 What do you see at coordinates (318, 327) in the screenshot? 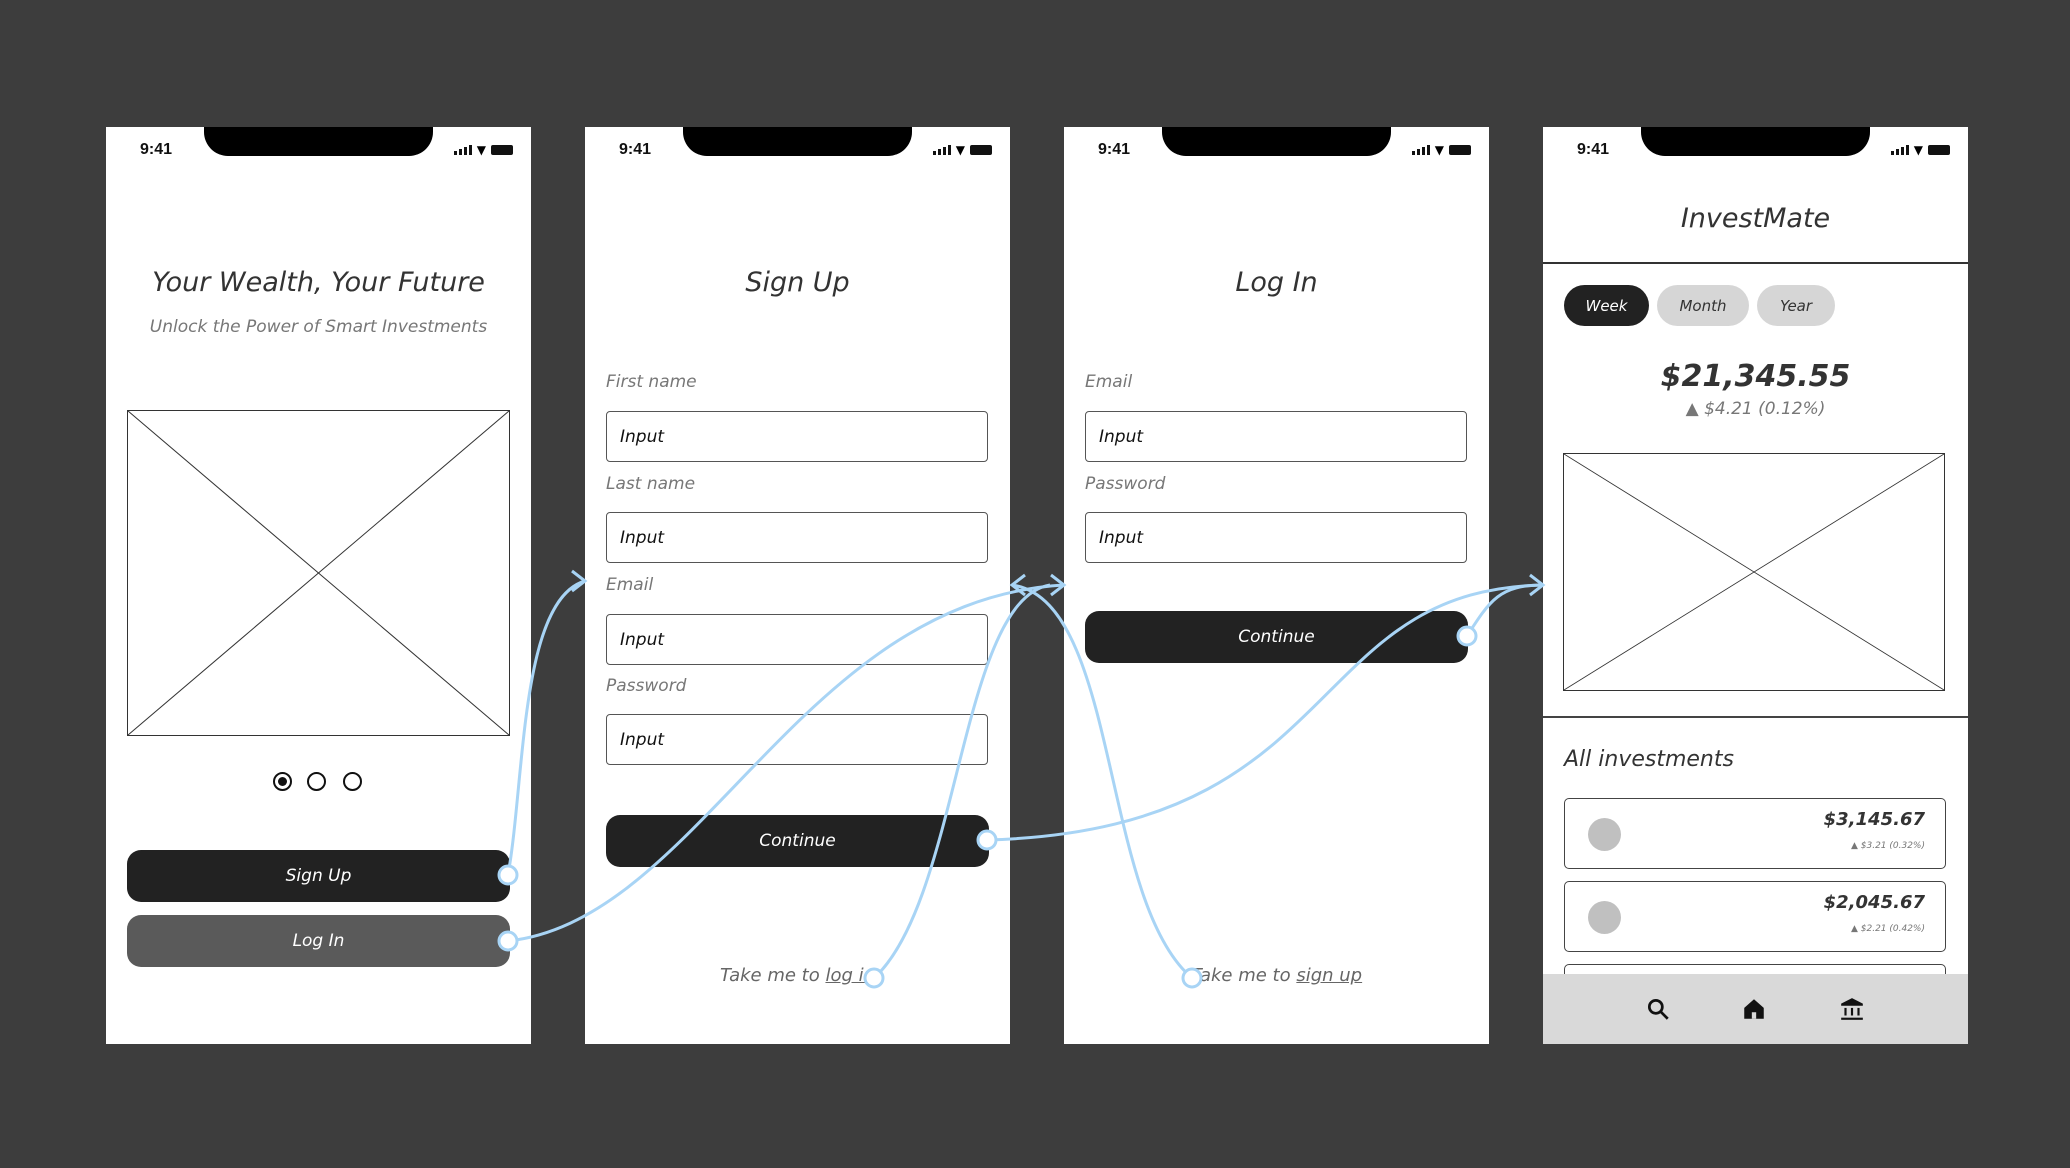
I see `page-subtitle: Unlock the Power of Smart Investments` at bounding box center [318, 327].